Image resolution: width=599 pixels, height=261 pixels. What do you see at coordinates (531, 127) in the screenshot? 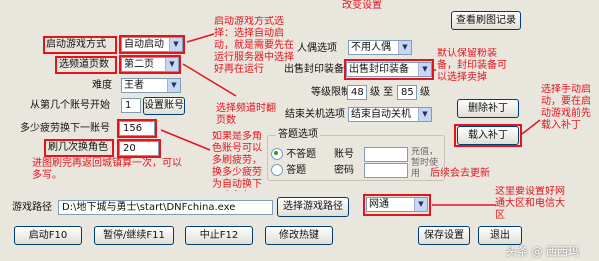
I see `arrow-patch` at bounding box center [531, 127].